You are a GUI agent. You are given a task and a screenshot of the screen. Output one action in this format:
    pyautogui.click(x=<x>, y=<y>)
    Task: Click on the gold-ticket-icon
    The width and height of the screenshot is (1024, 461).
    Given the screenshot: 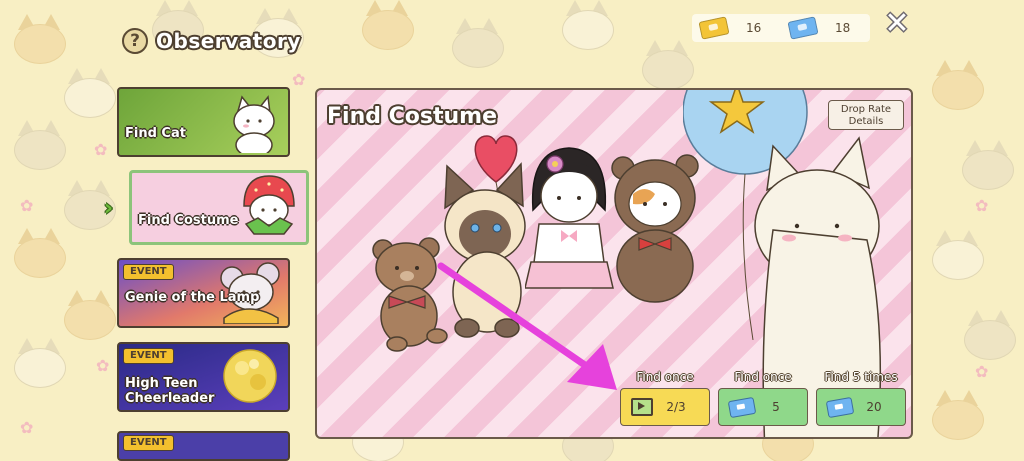 What is the action you would take?
    pyautogui.click(x=714, y=28)
    